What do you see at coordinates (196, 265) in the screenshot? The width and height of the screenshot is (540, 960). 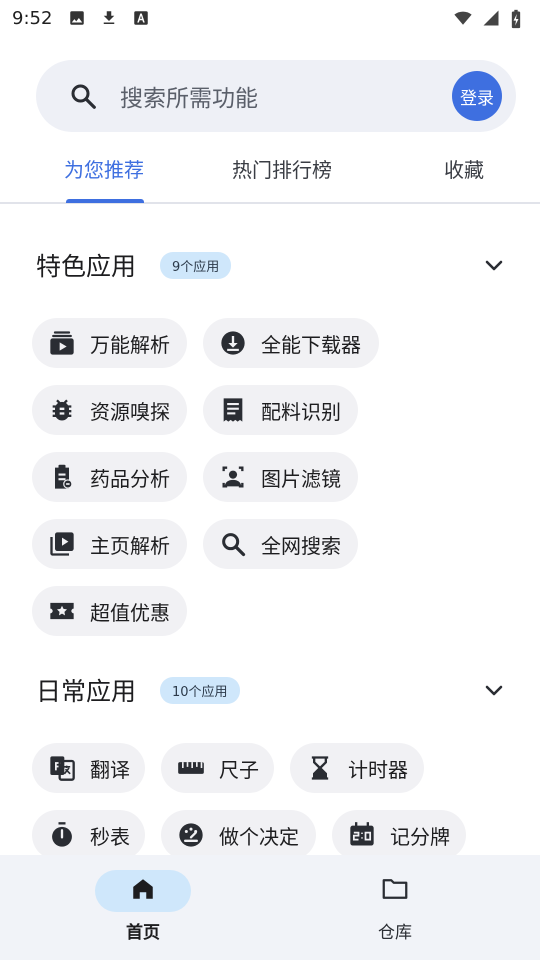 I see `app-count-badge: 9个应用` at bounding box center [196, 265].